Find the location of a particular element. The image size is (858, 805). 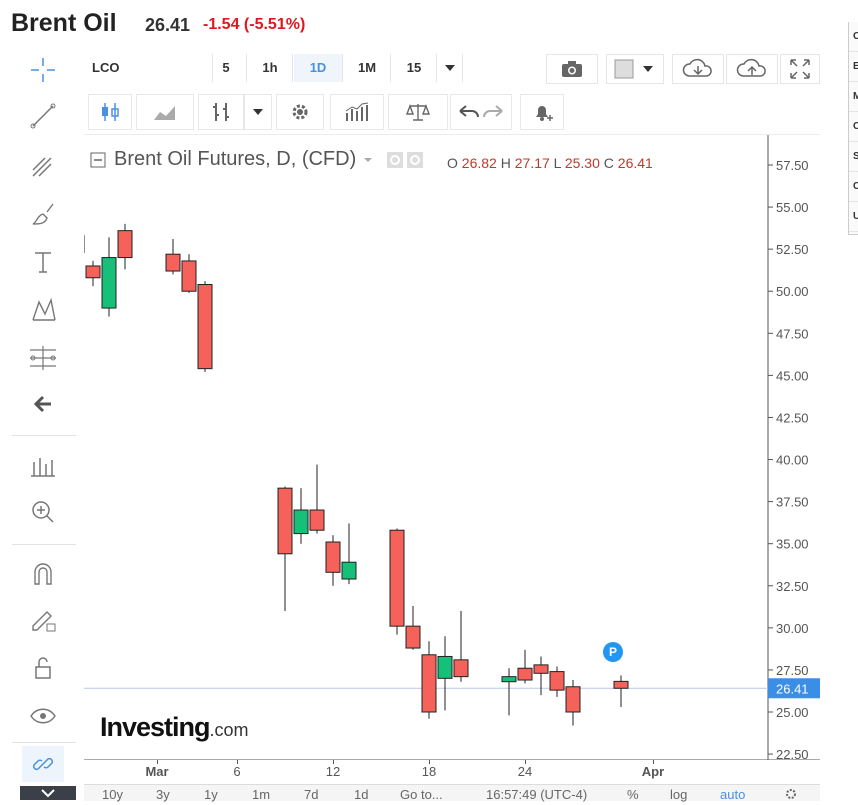

interval-dropdown-icon is located at coordinates (450, 68).